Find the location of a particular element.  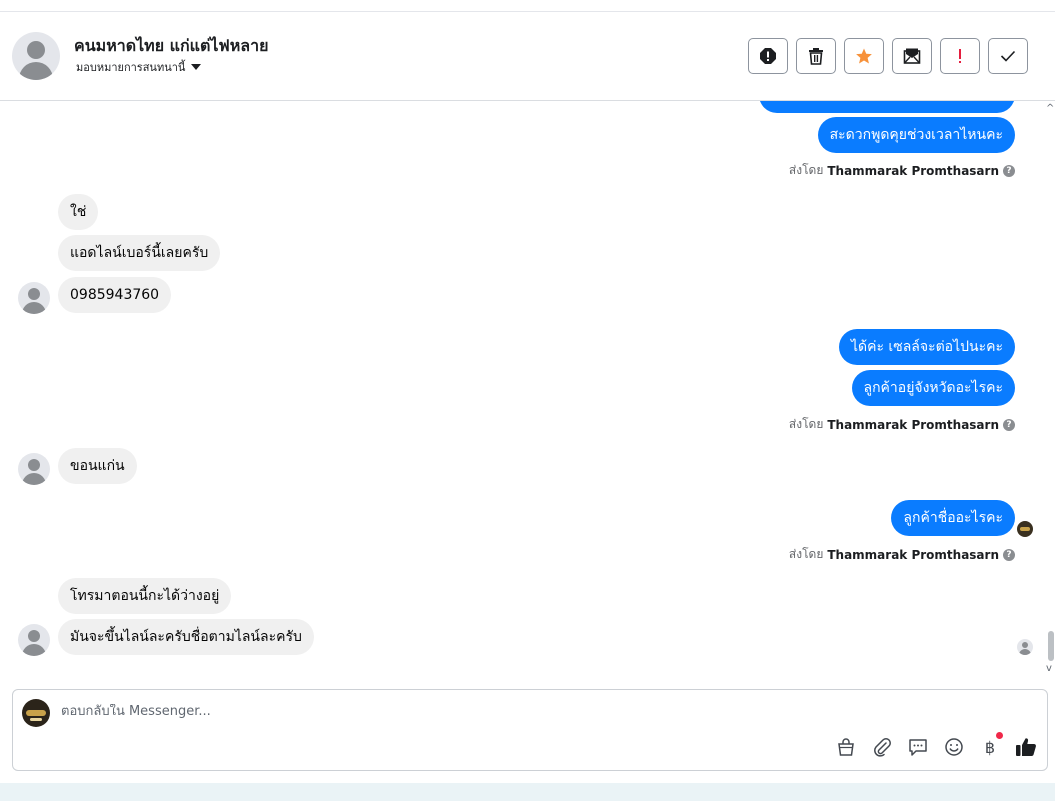

contact-avatar is located at coordinates (36, 56).